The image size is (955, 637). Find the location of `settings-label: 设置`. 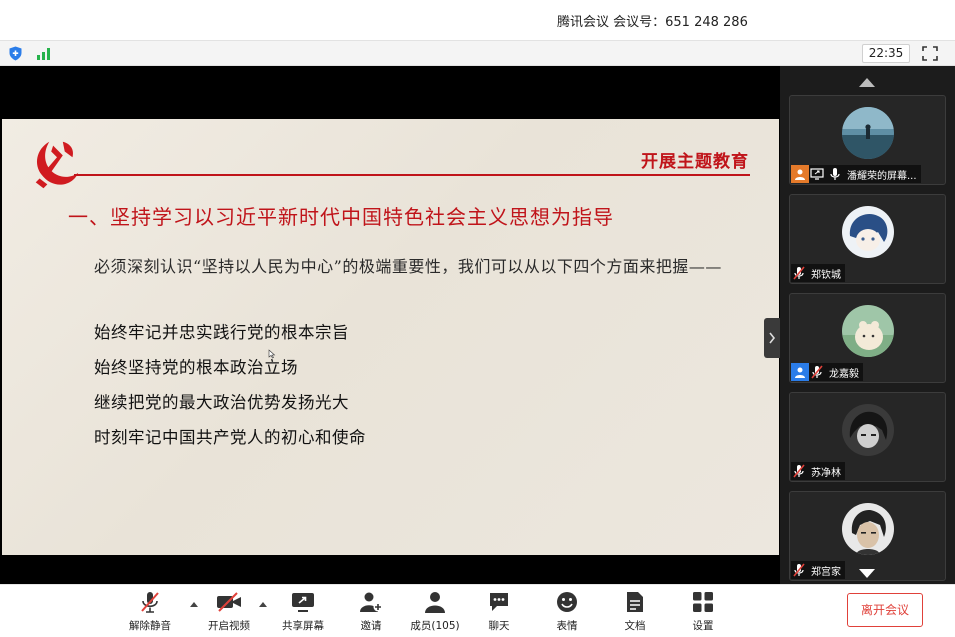

settings-label: 设置 is located at coordinates (703, 626).